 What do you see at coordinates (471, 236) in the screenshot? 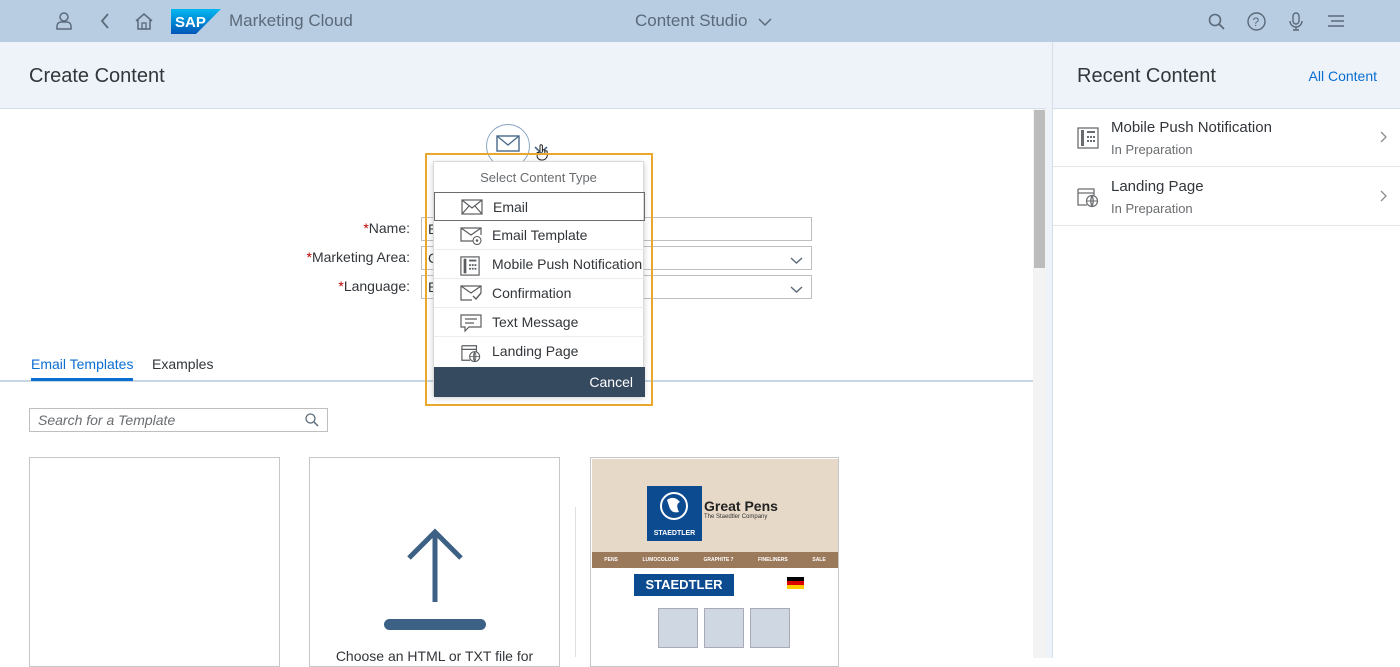
I see `email-template-icon` at bounding box center [471, 236].